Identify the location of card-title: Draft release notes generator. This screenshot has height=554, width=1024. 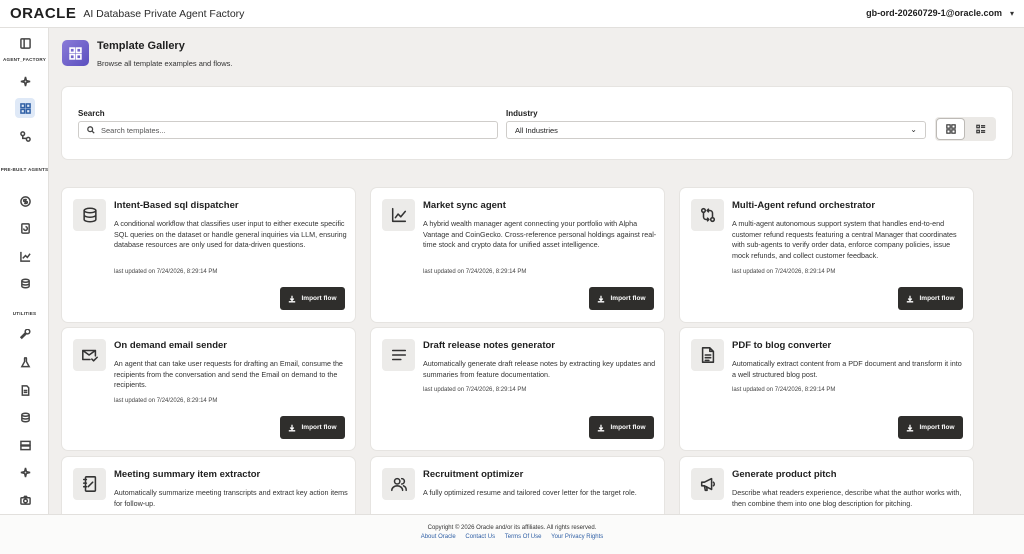
(489, 345).